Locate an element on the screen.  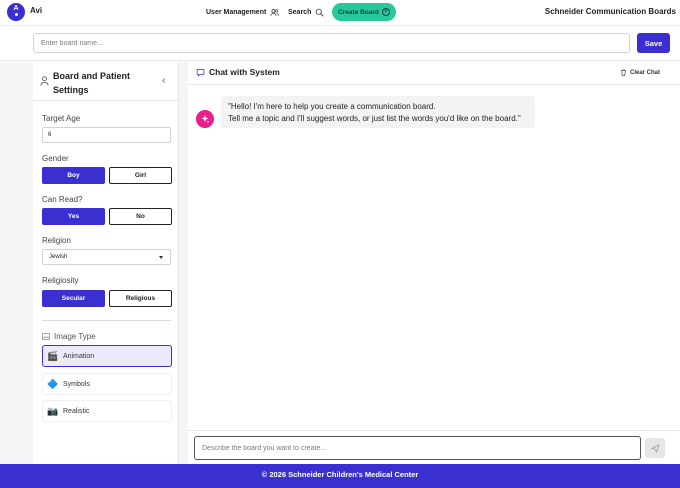
chat-input-bar is located at coordinates (434, 447).